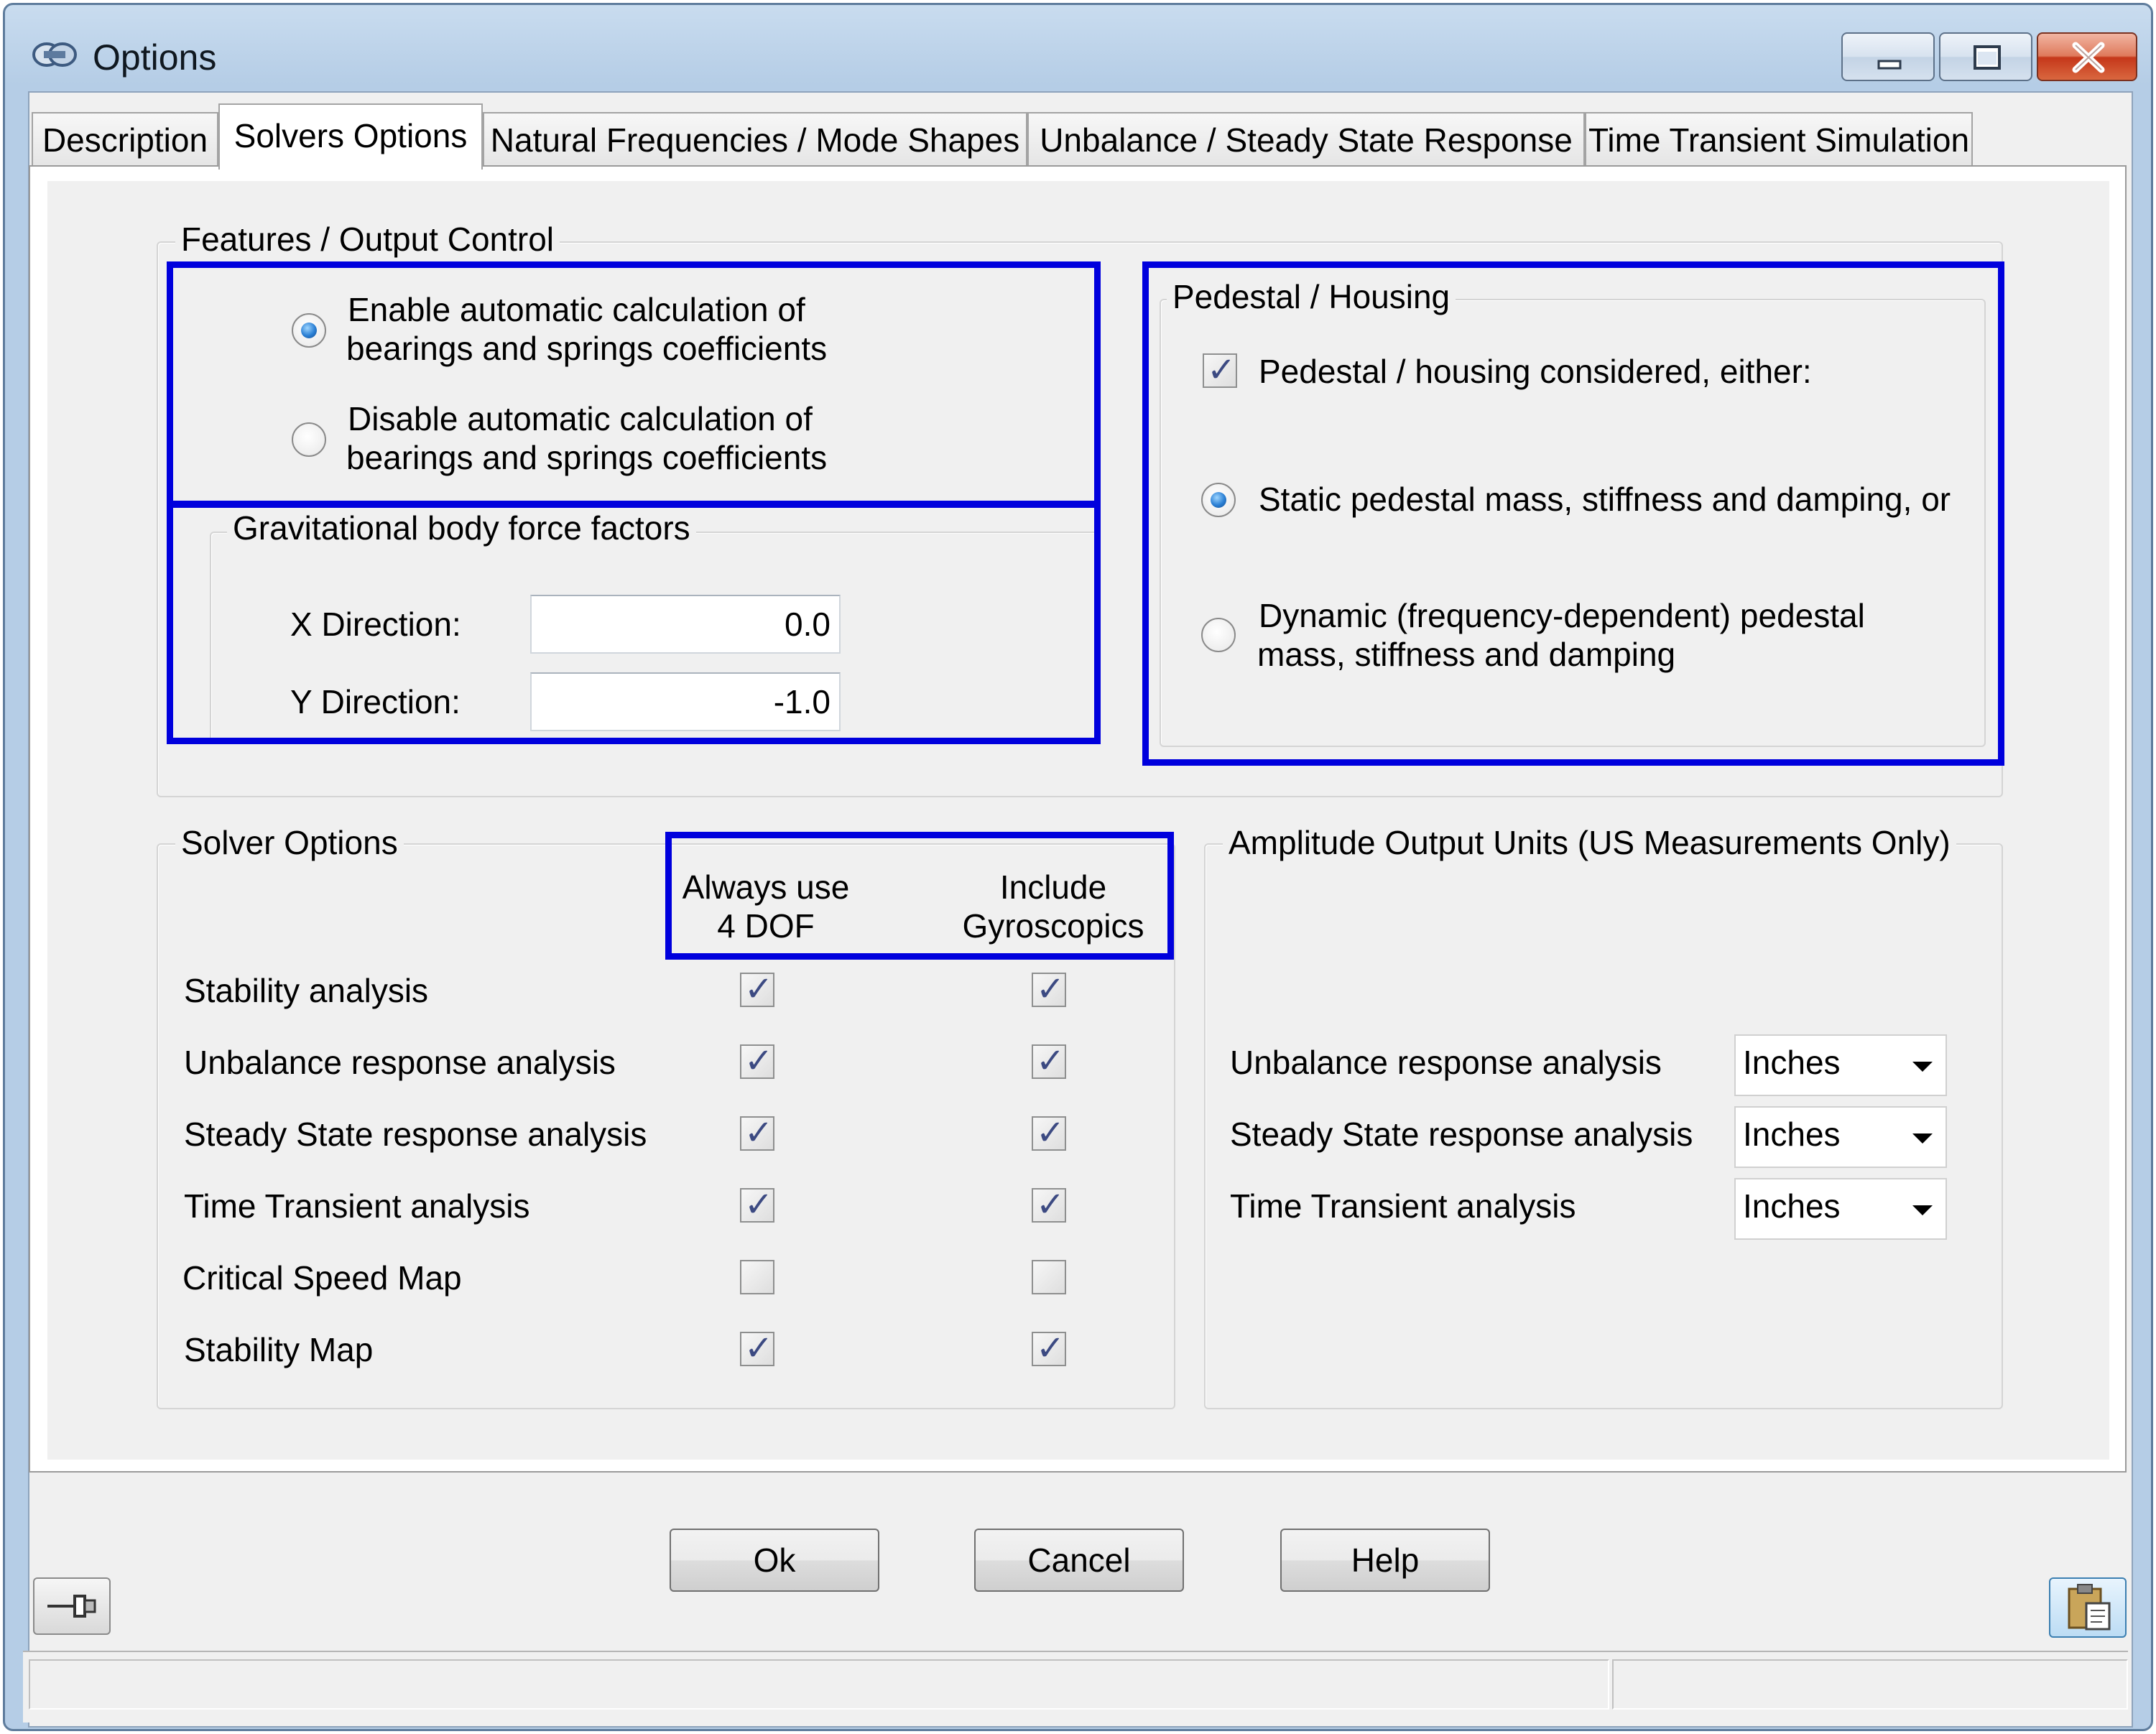 The width and height of the screenshot is (2156, 1734). What do you see at coordinates (1218, 500) in the screenshot?
I see `static-pedestal-radio` at bounding box center [1218, 500].